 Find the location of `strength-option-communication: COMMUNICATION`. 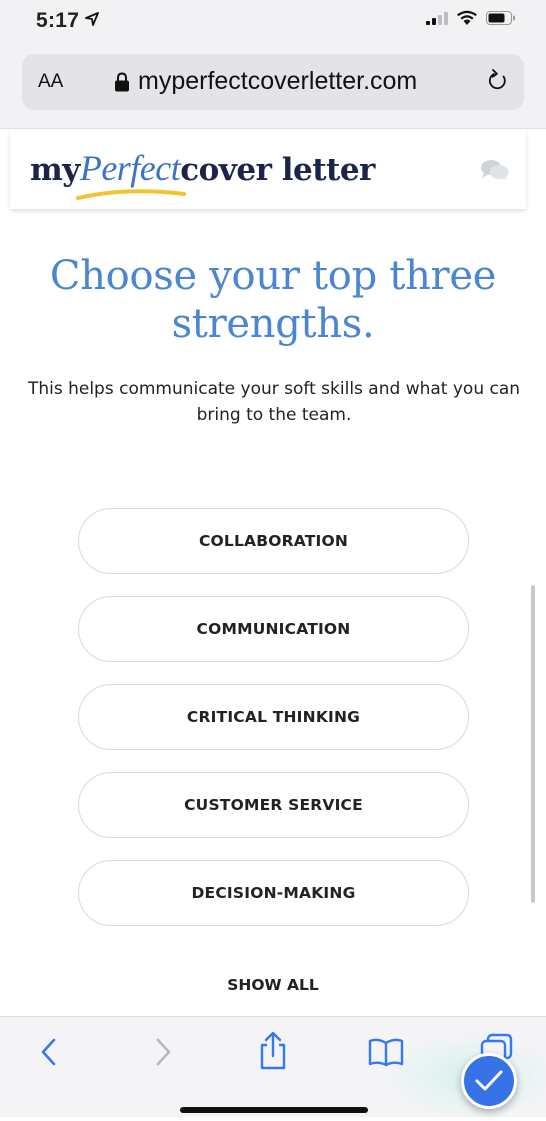

strength-option-communication: COMMUNICATION is located at coordinates (273, 629).